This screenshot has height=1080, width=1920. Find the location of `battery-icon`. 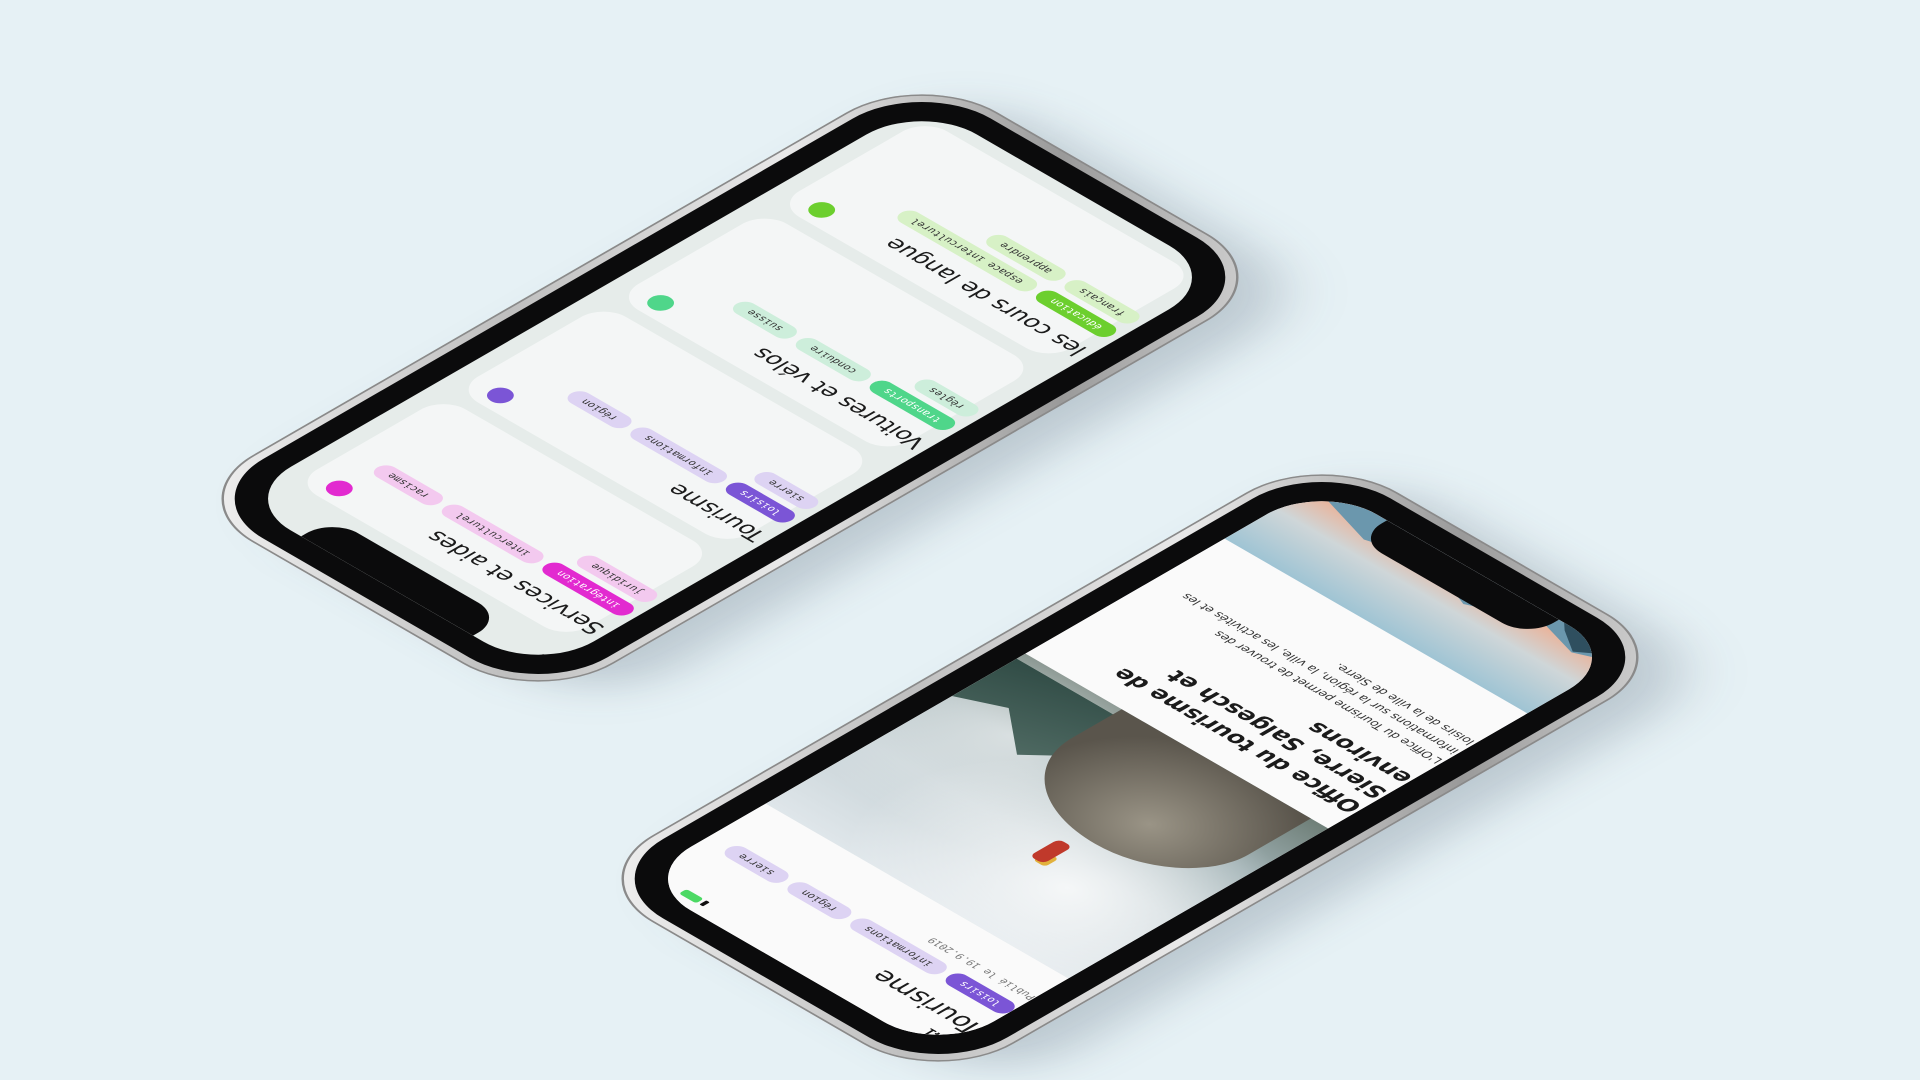

battery-icon is located at coordinates (691, 896).